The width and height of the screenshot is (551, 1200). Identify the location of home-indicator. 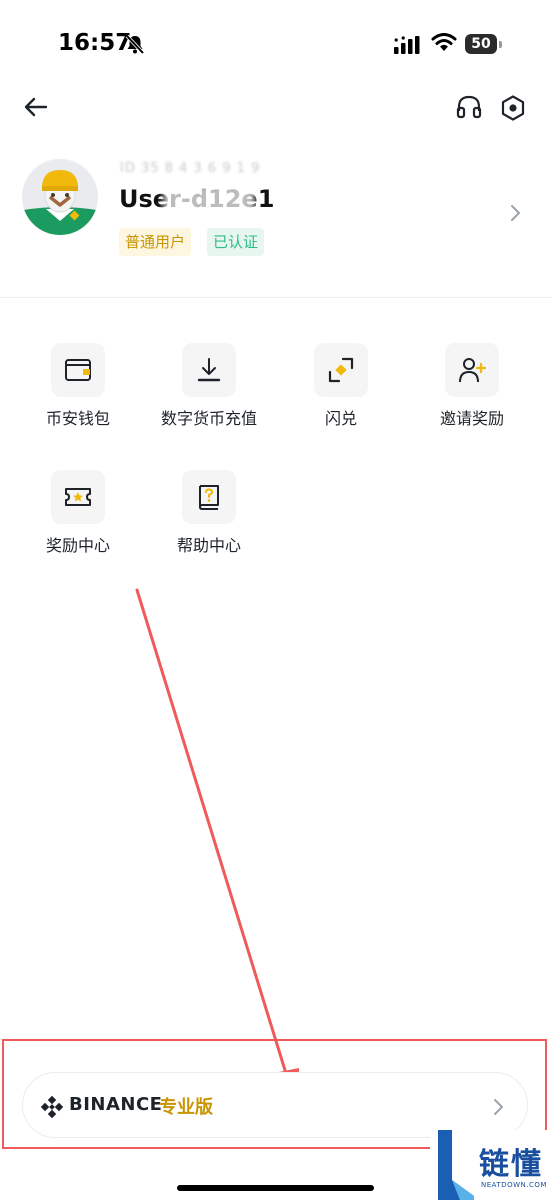
(275, 1188).